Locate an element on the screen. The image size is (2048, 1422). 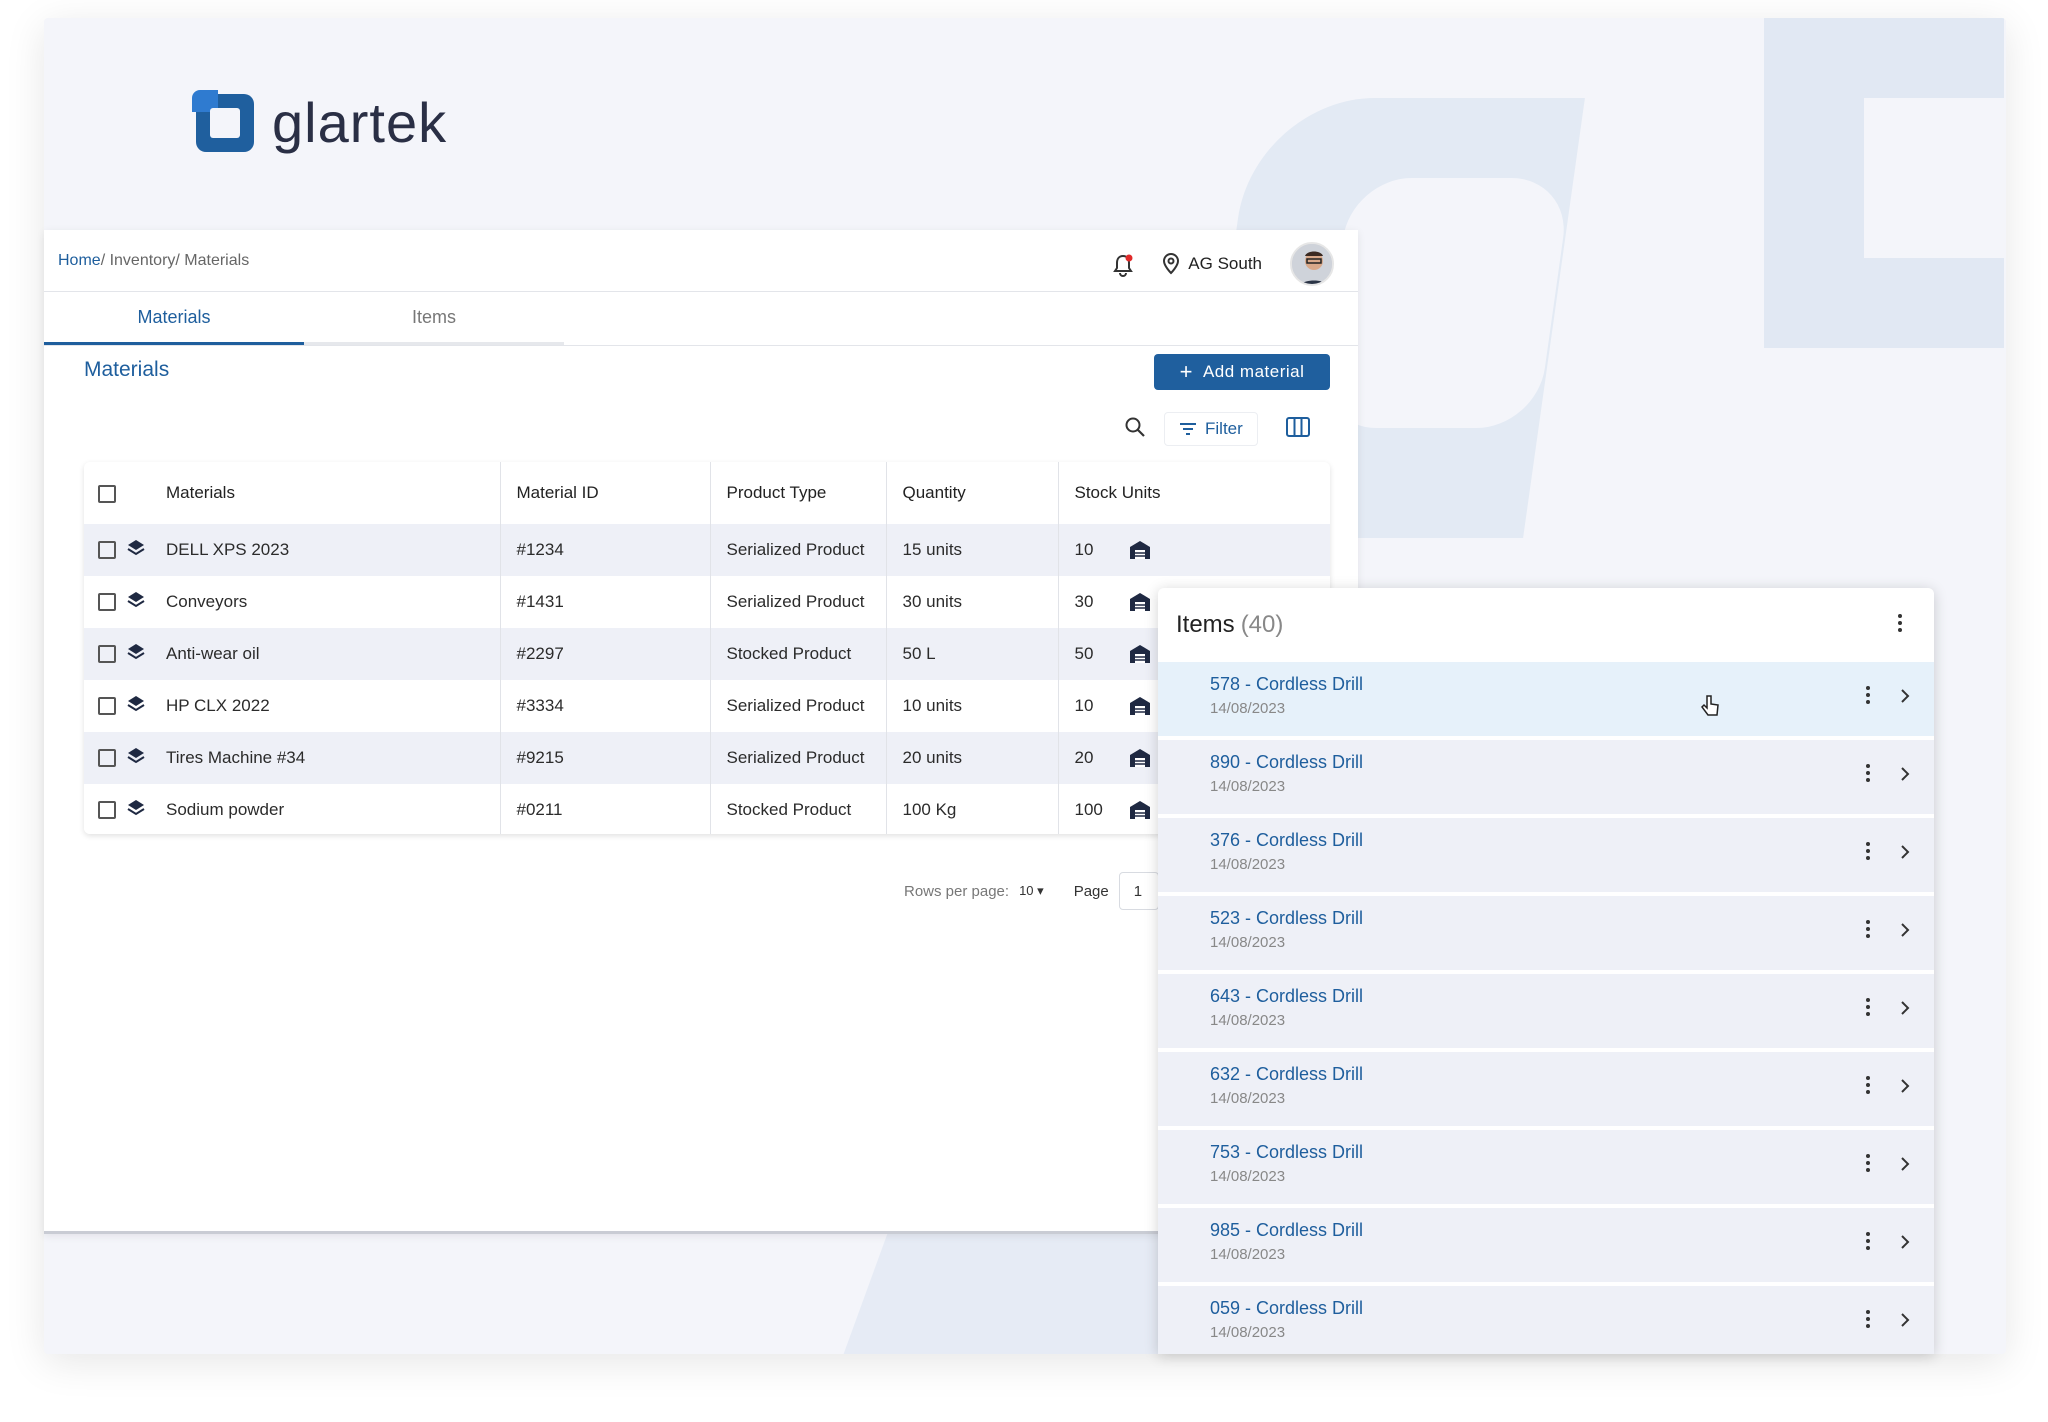
item-title: 985 - Cordless Drill is located at coordinates (1286, 1230).